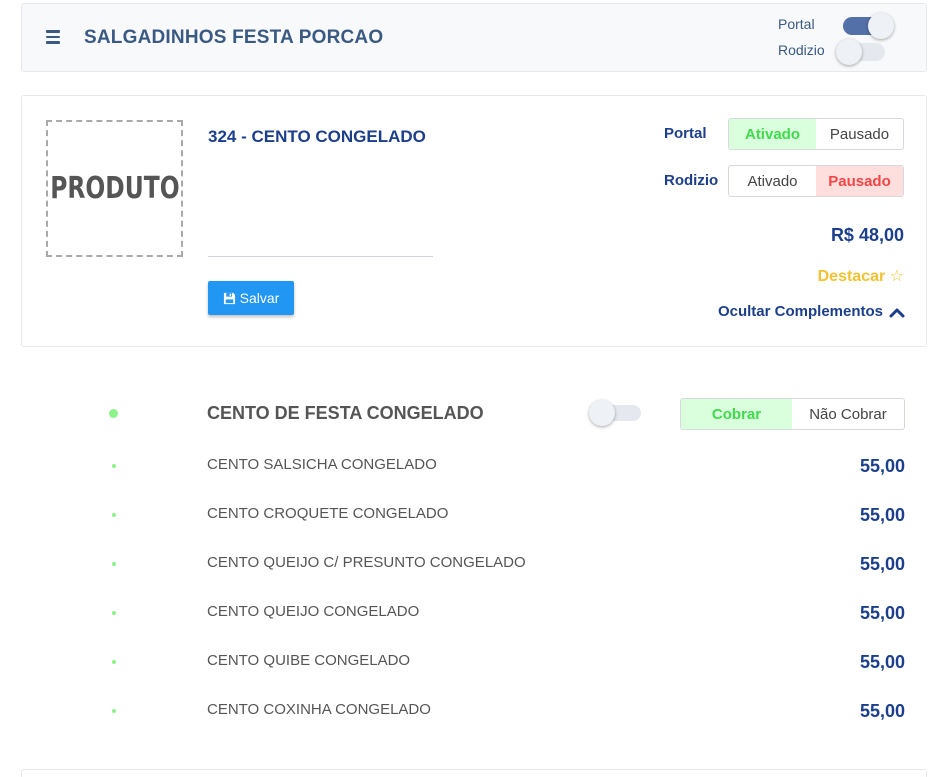 Image resolution: width=952 pixels, height=777 pixels. What do you see at coordinates (234, 37) in the screenshot?
I see `store-title: SALGADINHOS FESTA PORCAO` at bounding box center [234, 37].